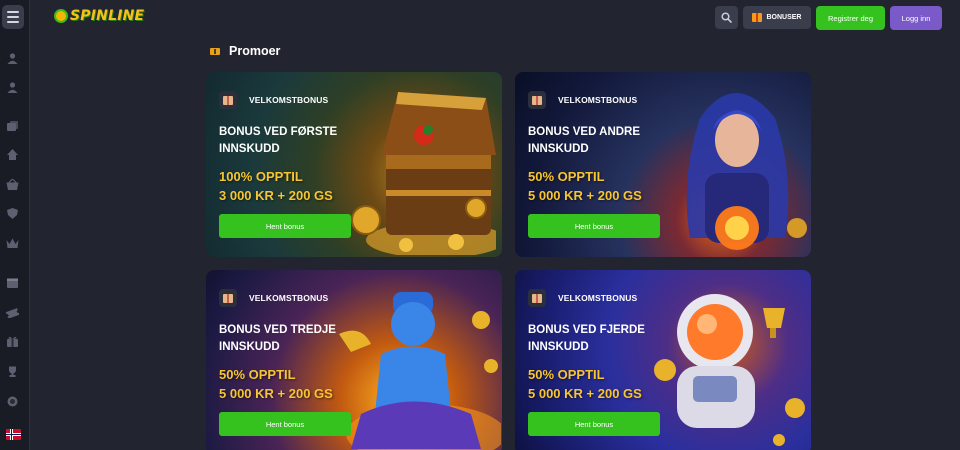 The width and height of the screenshot is (960, 450). Describe the element at coordinates (12, 213) in the screenshot. I see `shield-icon` at that location.